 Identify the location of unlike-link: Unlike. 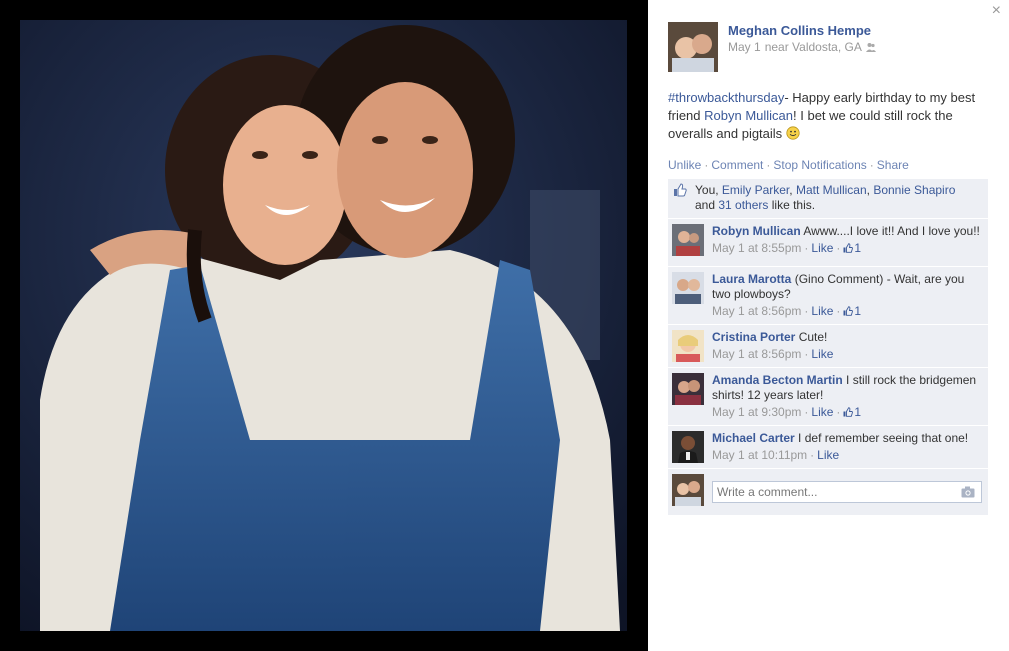
(684, 165).